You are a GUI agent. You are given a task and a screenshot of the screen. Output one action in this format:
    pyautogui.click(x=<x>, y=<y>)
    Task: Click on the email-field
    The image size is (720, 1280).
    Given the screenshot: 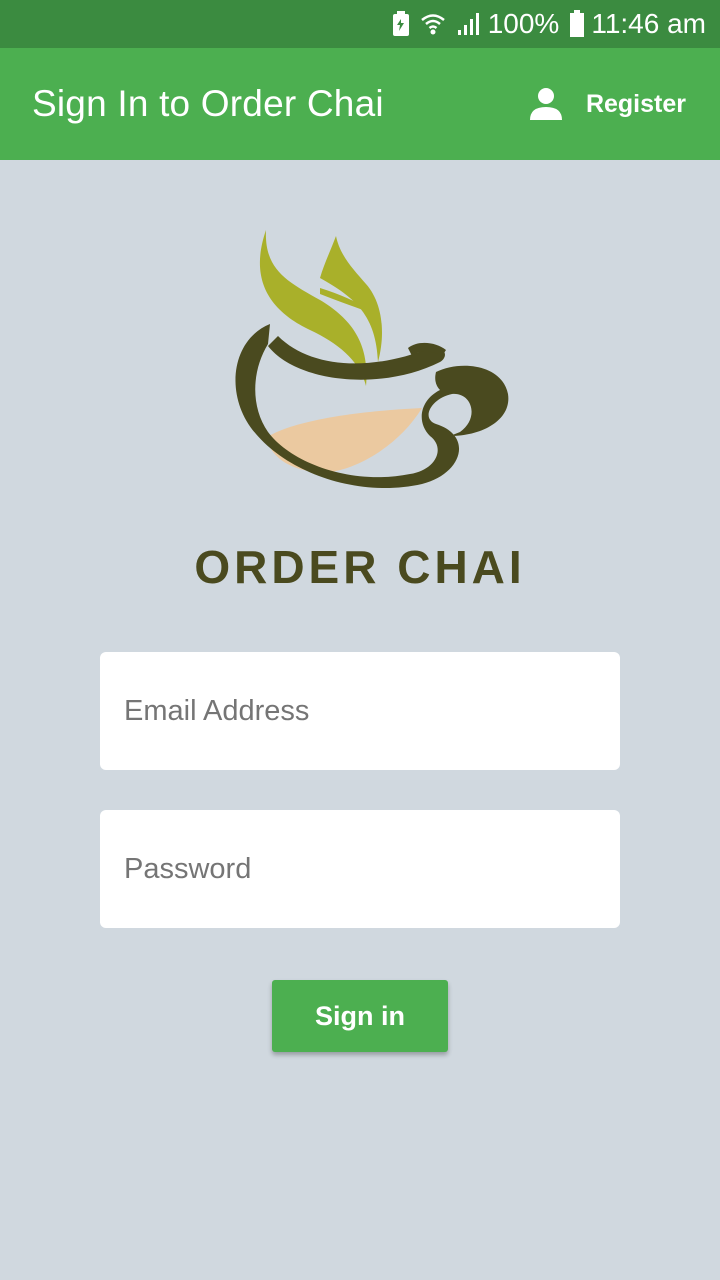 What is the action you would take?
    pyautogui.click(x=360, y=711)
    